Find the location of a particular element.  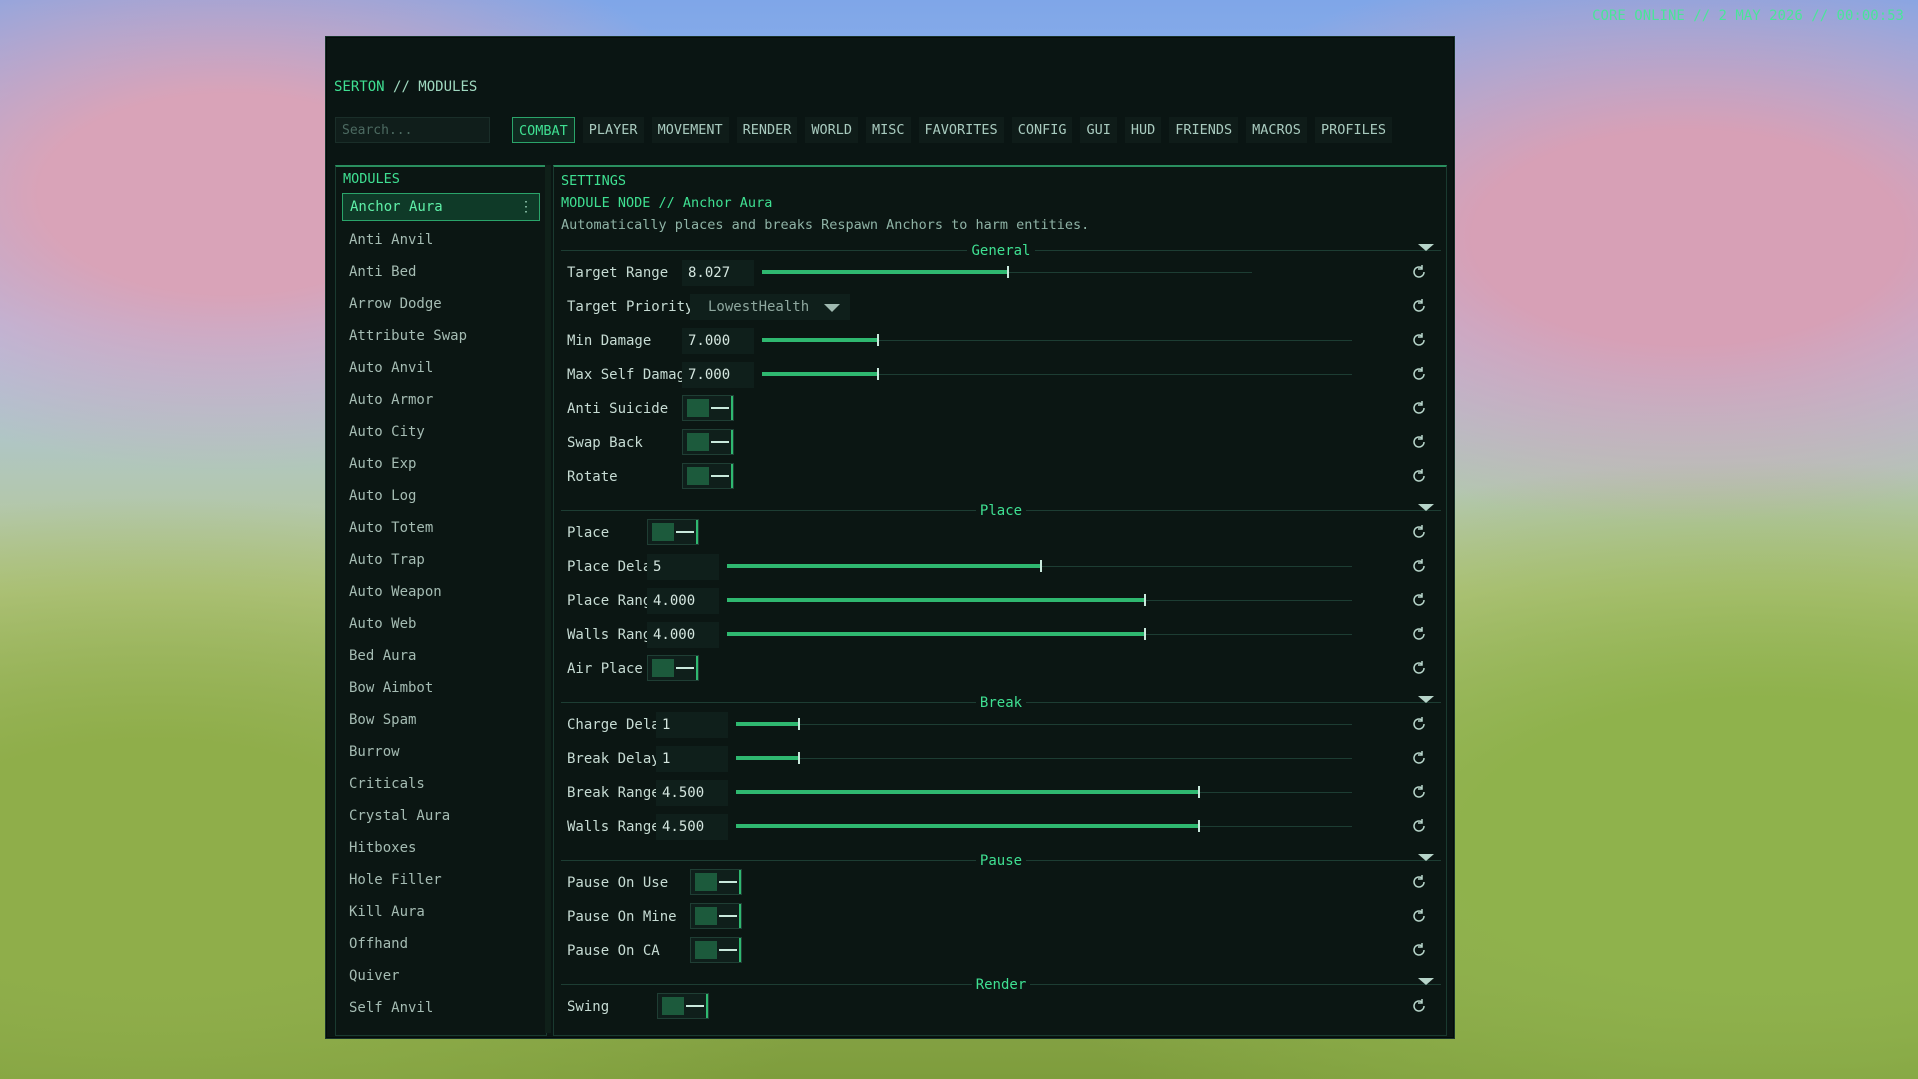

module-item: Criticals is located at coordinates (441, 784).